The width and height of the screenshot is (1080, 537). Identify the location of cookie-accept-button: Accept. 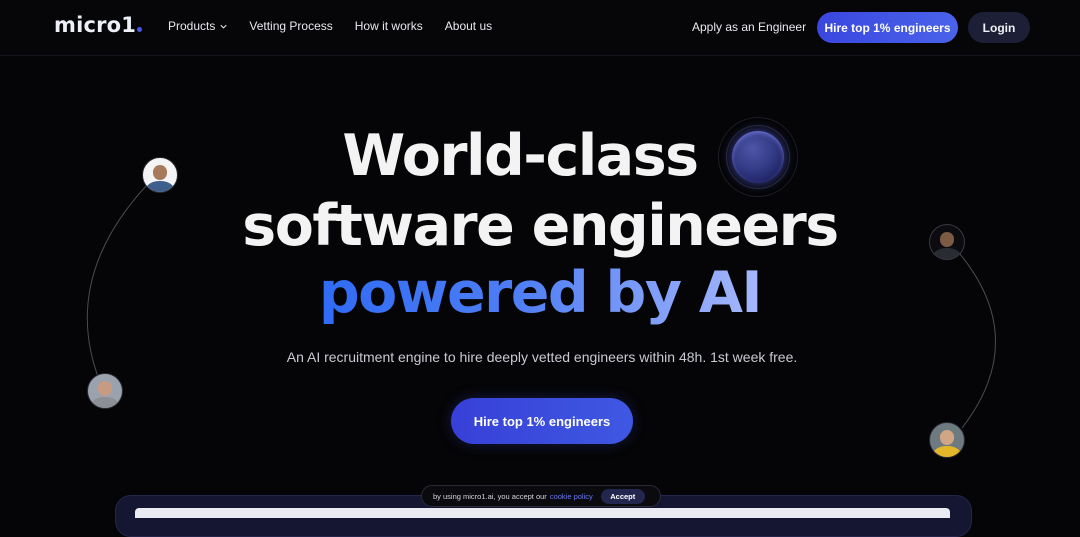
(622, 496).